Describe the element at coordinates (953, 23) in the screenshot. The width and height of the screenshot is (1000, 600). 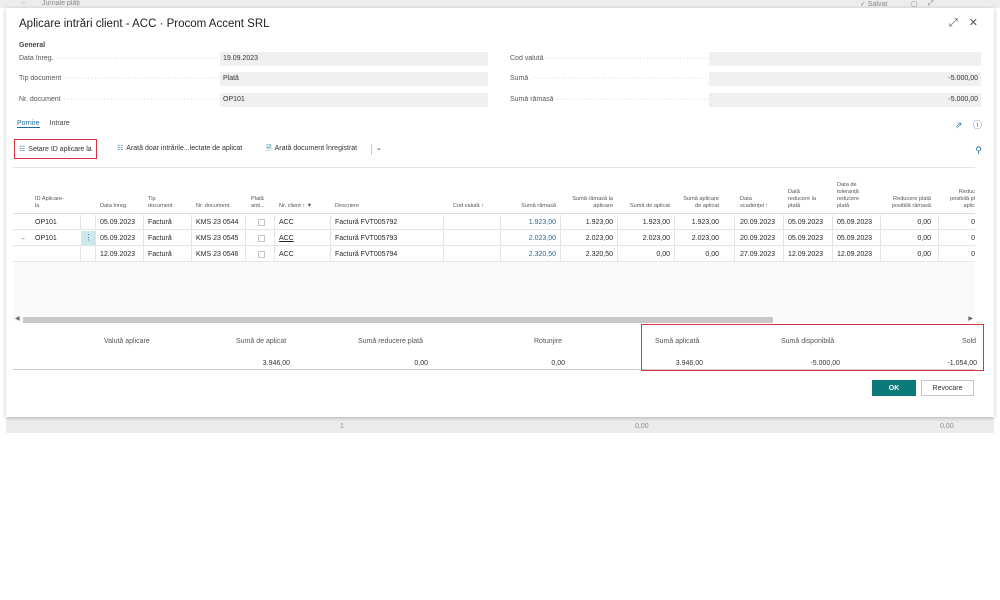
I see `expand-icon: ⤢` at that location.